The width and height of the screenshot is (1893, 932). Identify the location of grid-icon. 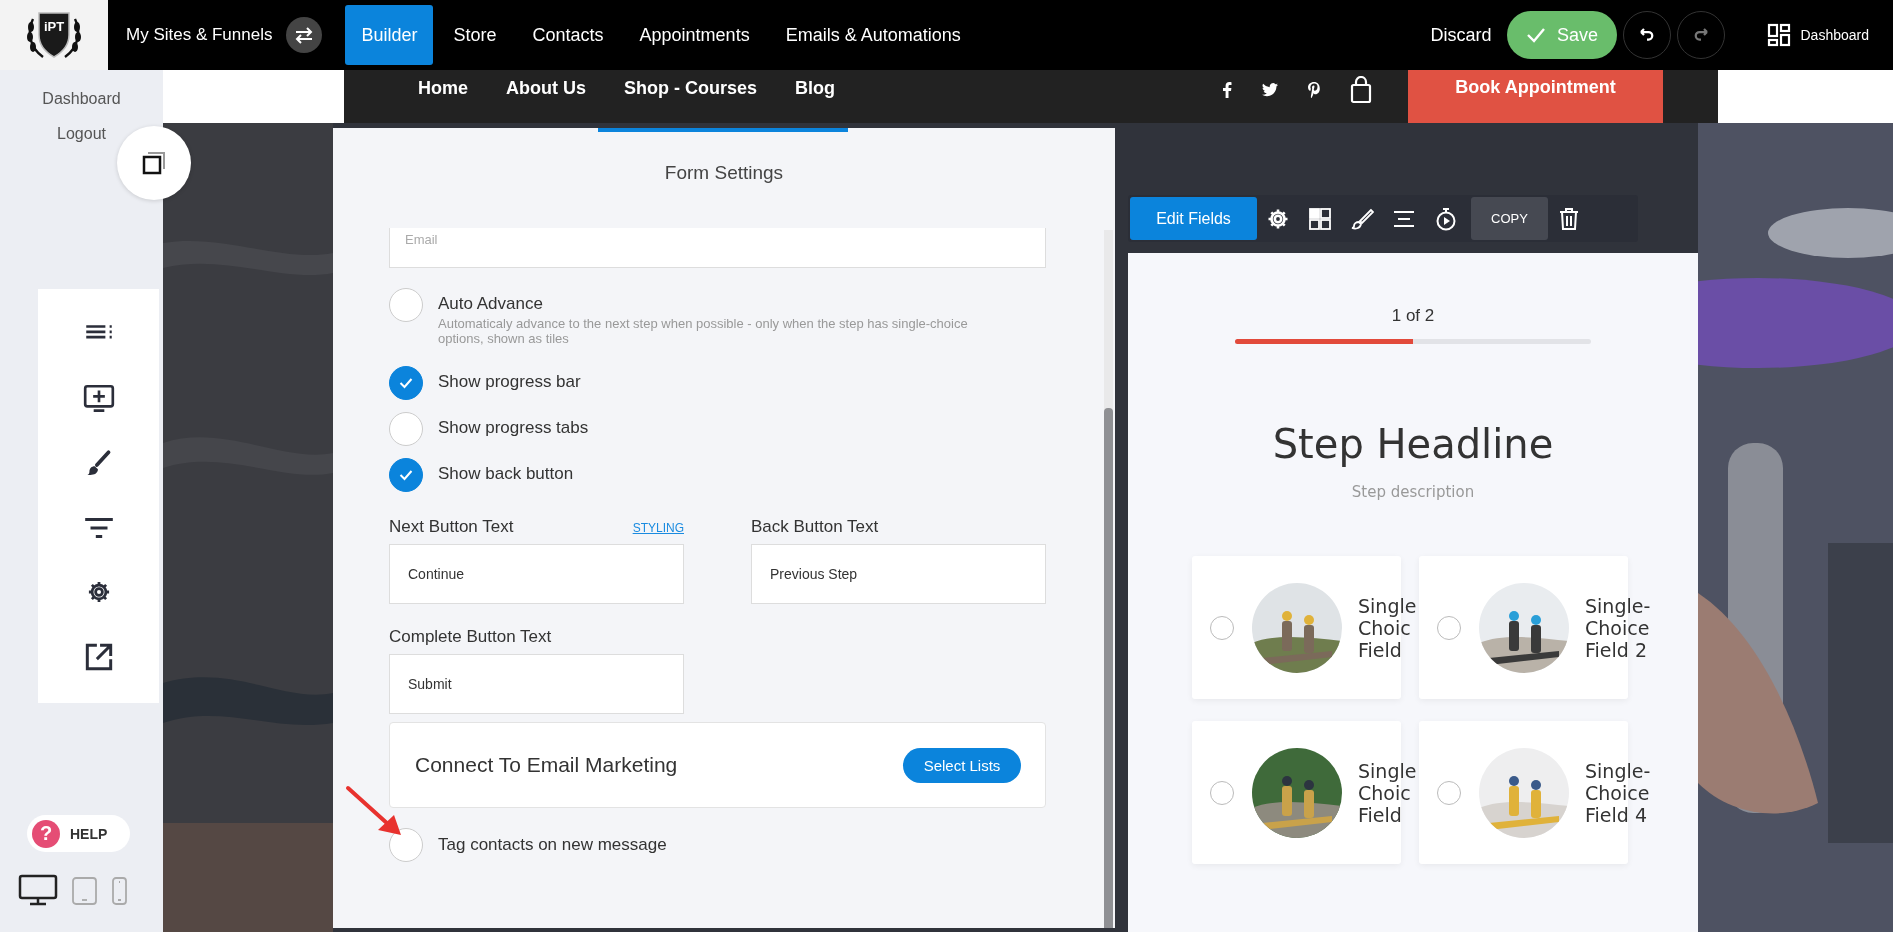
(1320, 218).